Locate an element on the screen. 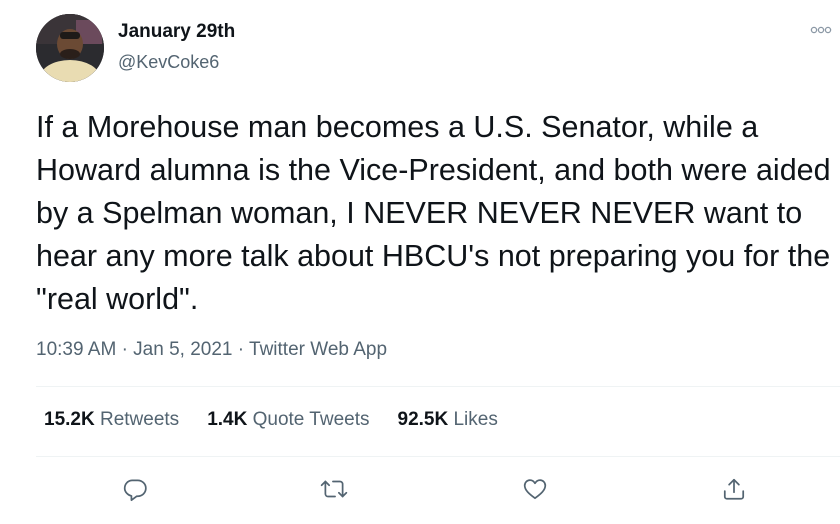 The width and height of the screenshot is (840, 524). author-handle: @KevCoke6 is located at coordinates (168, 62).